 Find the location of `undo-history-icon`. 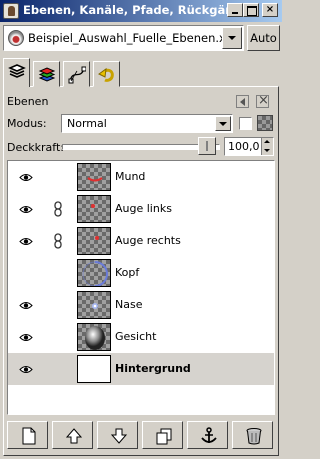

undo-history-icon is located at coordinates (106, 74).